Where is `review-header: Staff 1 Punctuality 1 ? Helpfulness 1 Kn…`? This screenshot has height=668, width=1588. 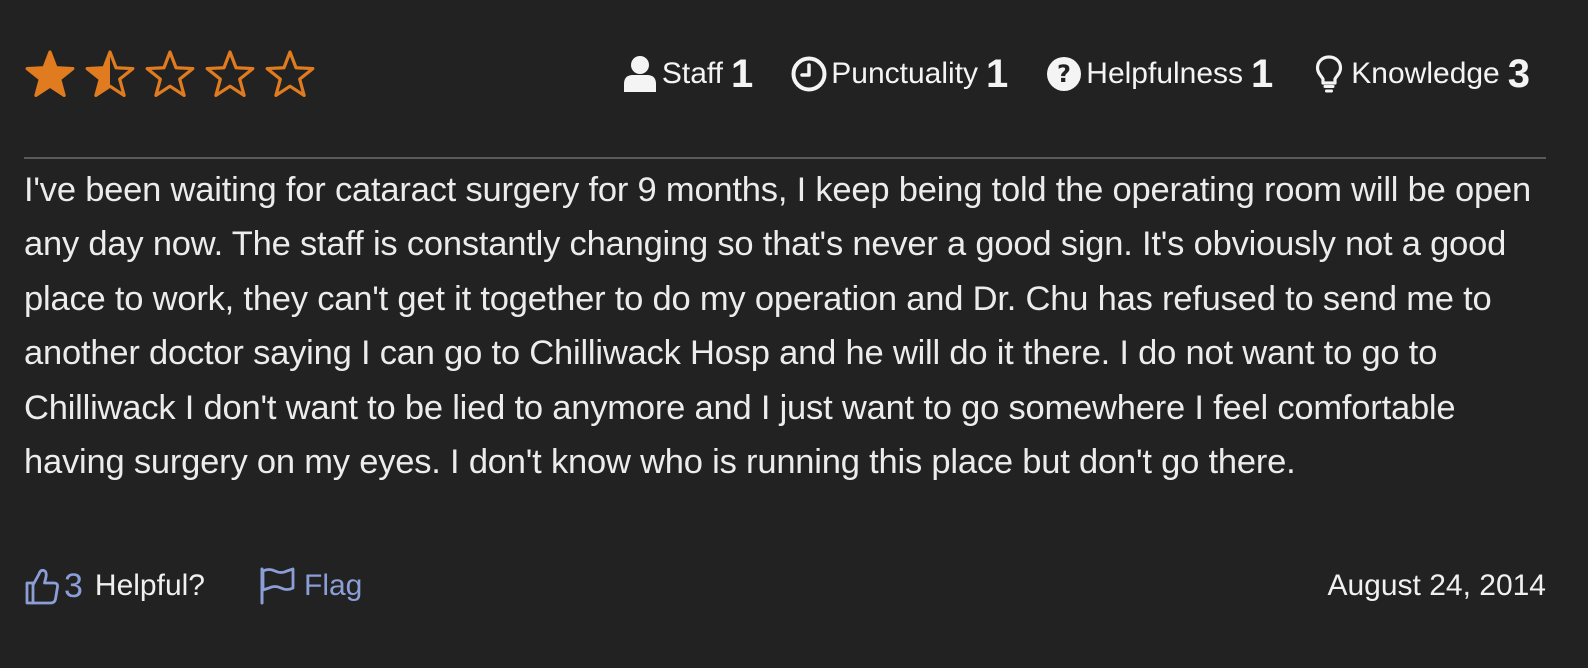 review-header: Staff 1 Punctuality 1 ? Helpfulness 1 Kn… is located at coordinates (795, 76).